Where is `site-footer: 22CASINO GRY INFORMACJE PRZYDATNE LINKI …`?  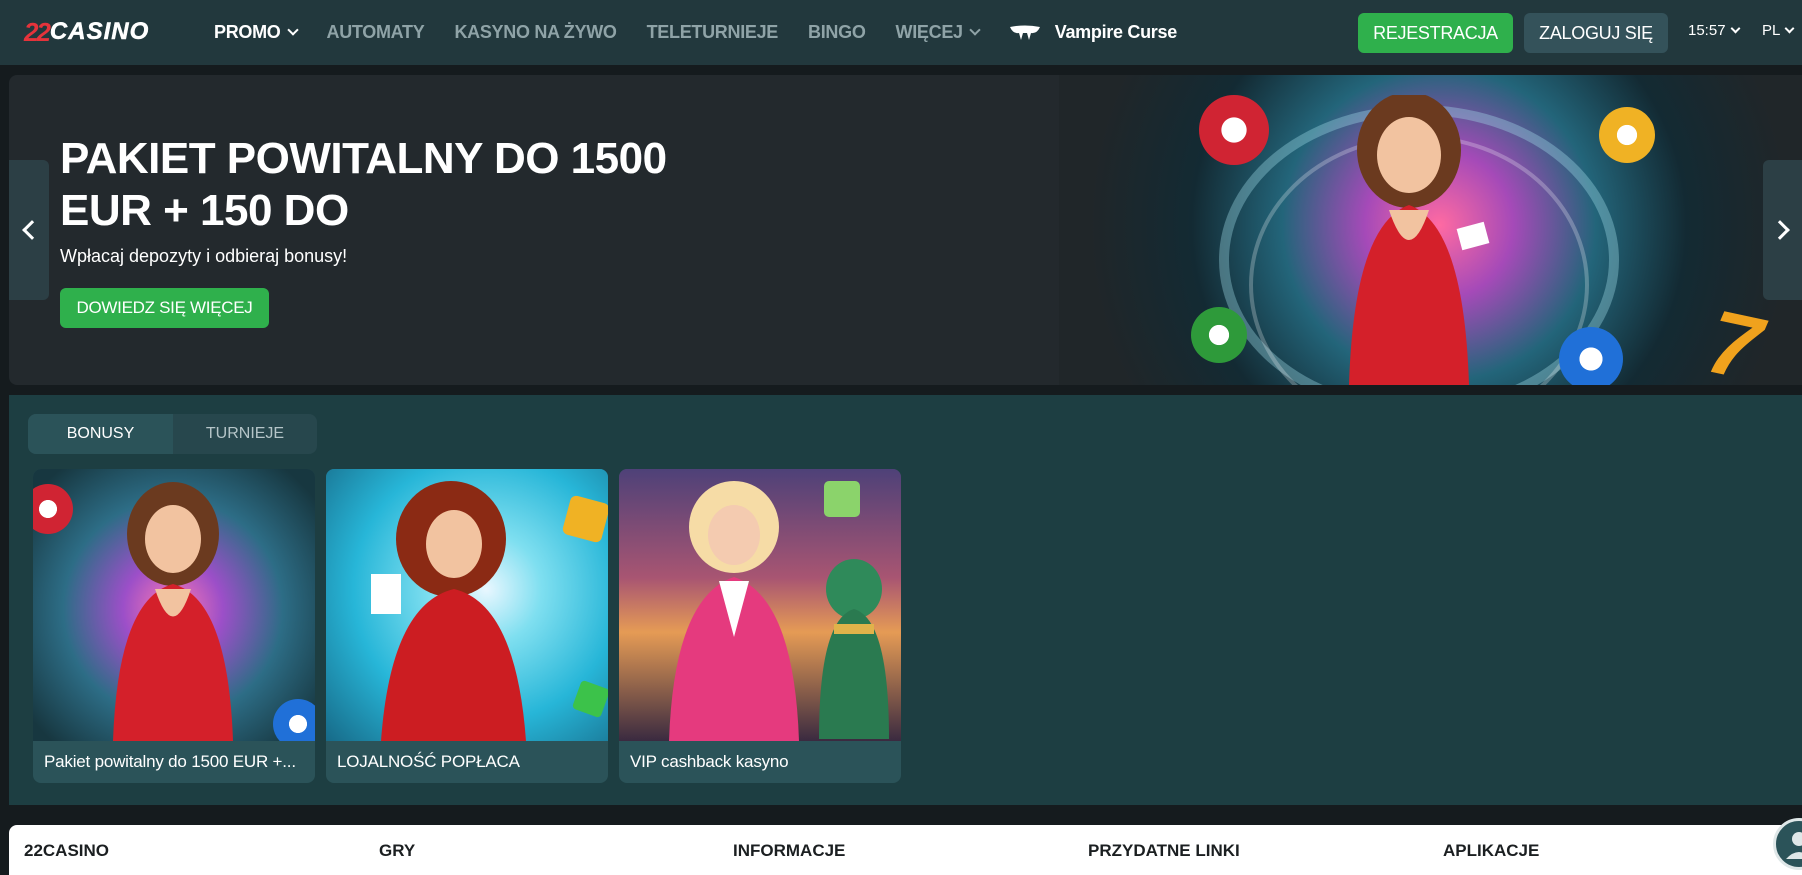 site-footer: 22CASINO GRY INFORMACJE PRZYDATNE LINKI … is located at coordinates (905, 850).